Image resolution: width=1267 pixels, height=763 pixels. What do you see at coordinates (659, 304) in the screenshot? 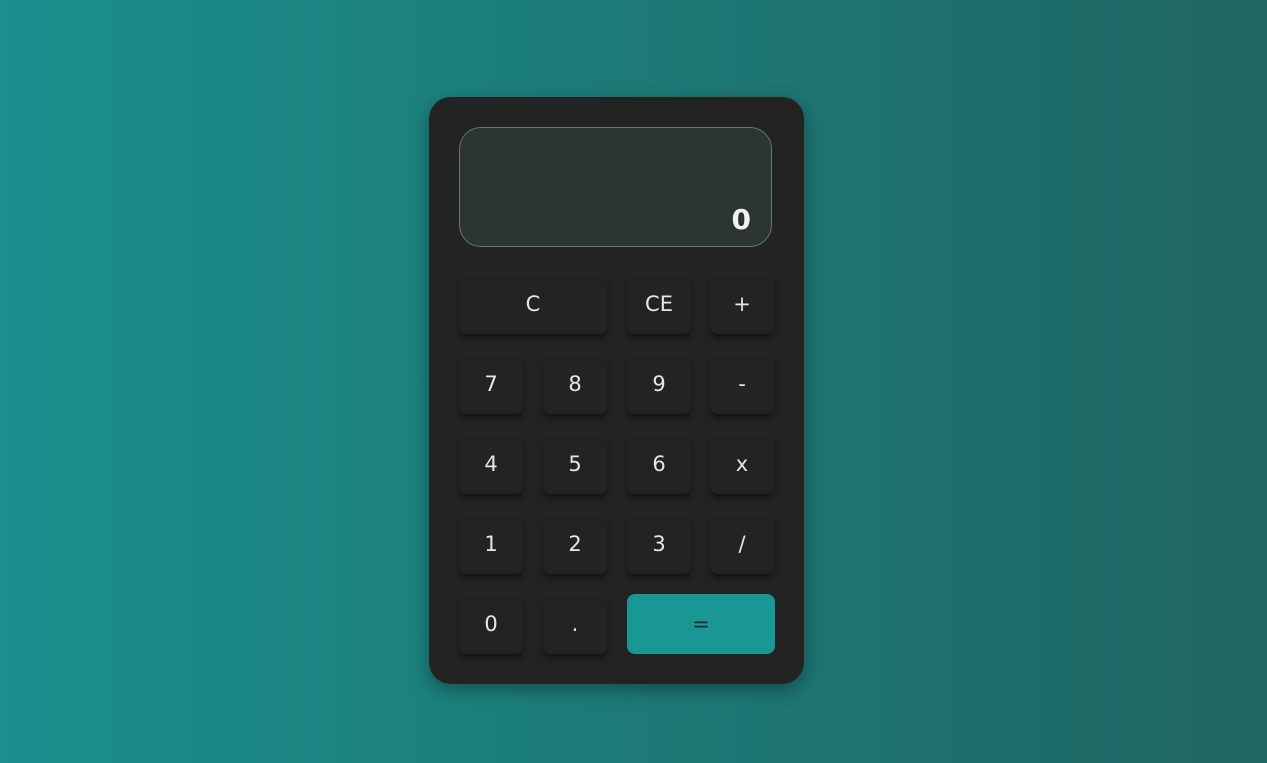
I see `clear-entry-button: CE` at bounding box center [659, 304].